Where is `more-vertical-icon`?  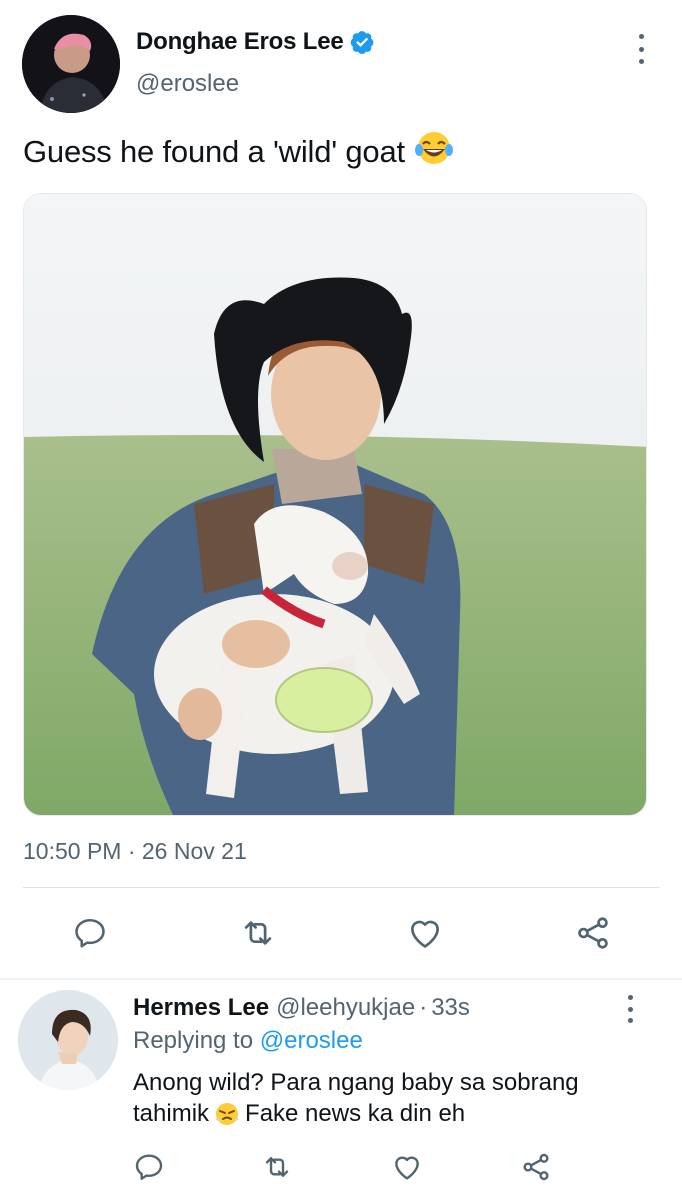
more-vertical-icon is located at coordinates (641, 49).